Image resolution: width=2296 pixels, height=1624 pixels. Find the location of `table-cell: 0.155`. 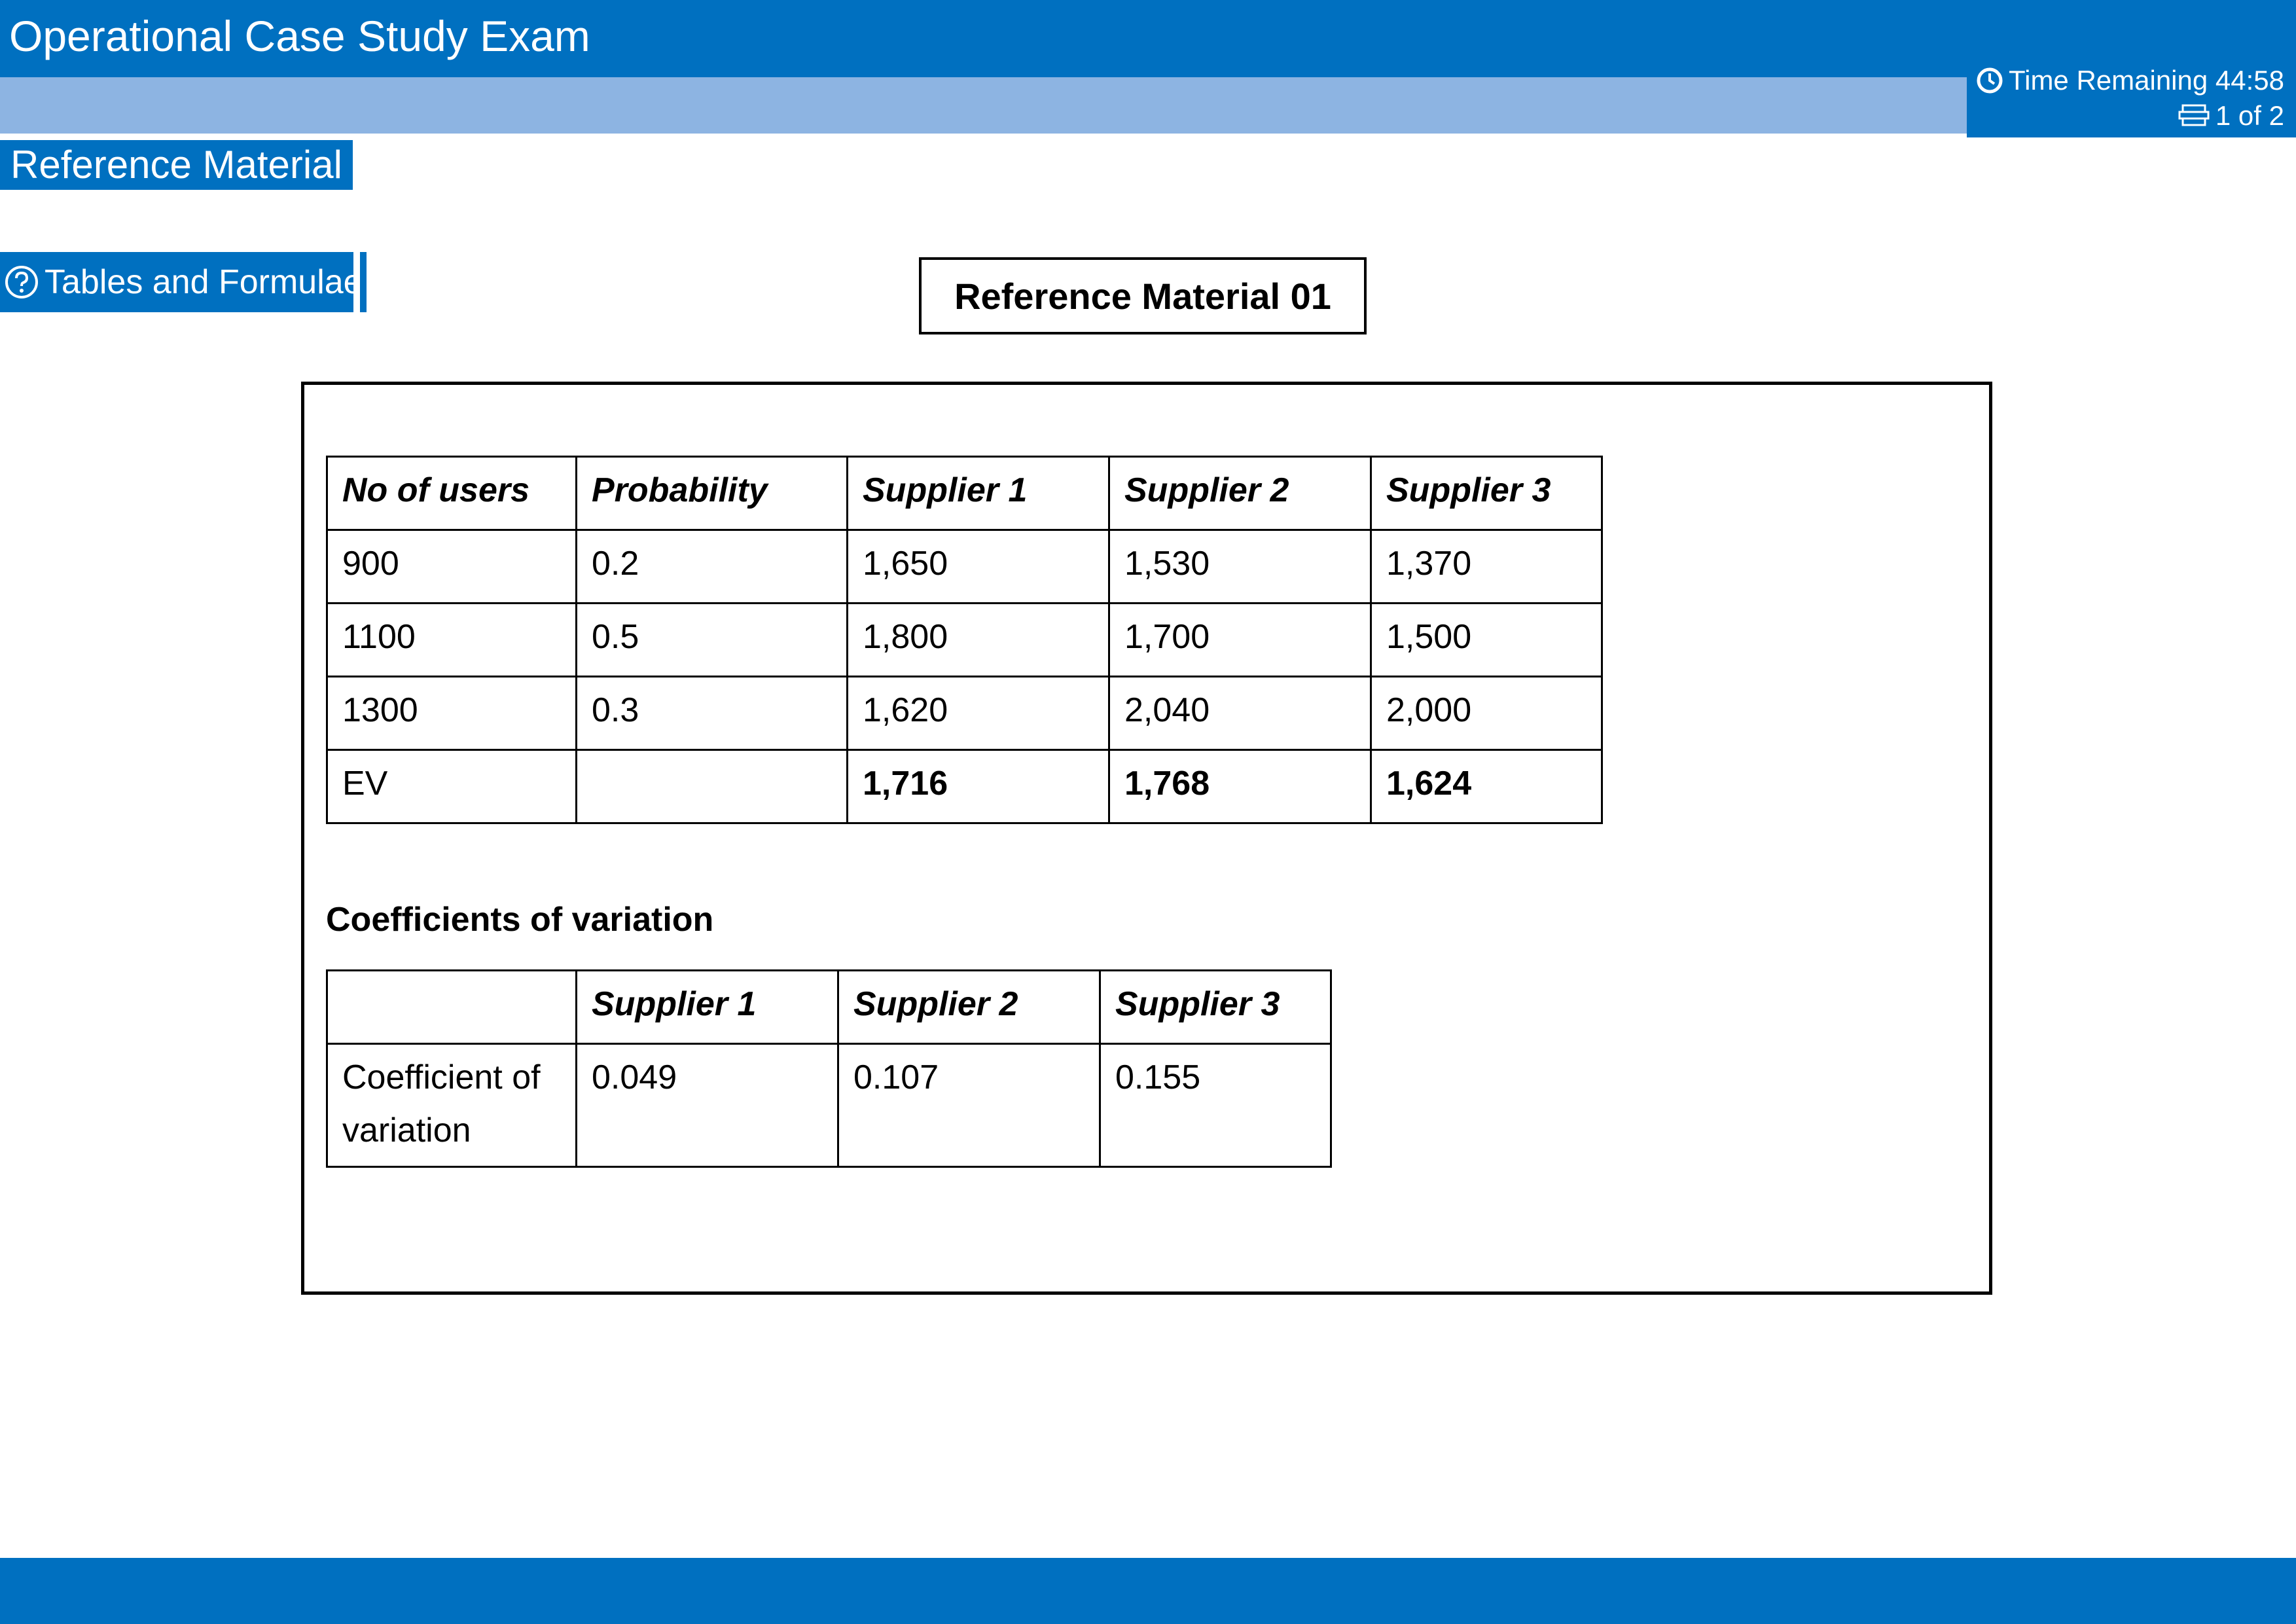

table-cell: 0.155 is located at coordinates (1215, 1105).